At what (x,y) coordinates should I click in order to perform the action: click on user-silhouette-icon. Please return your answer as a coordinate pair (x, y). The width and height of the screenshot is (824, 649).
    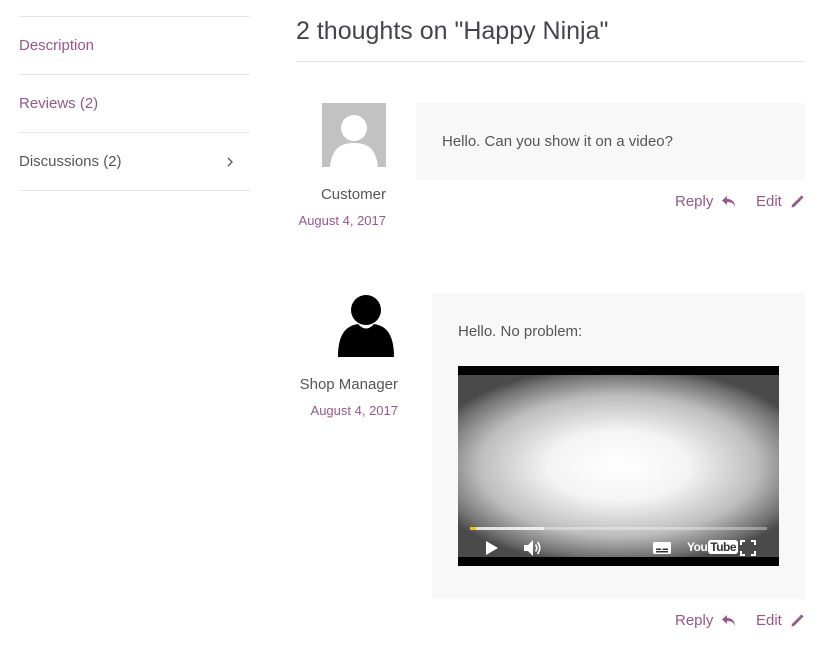
    Looking at the image, I should click on (366, 326).